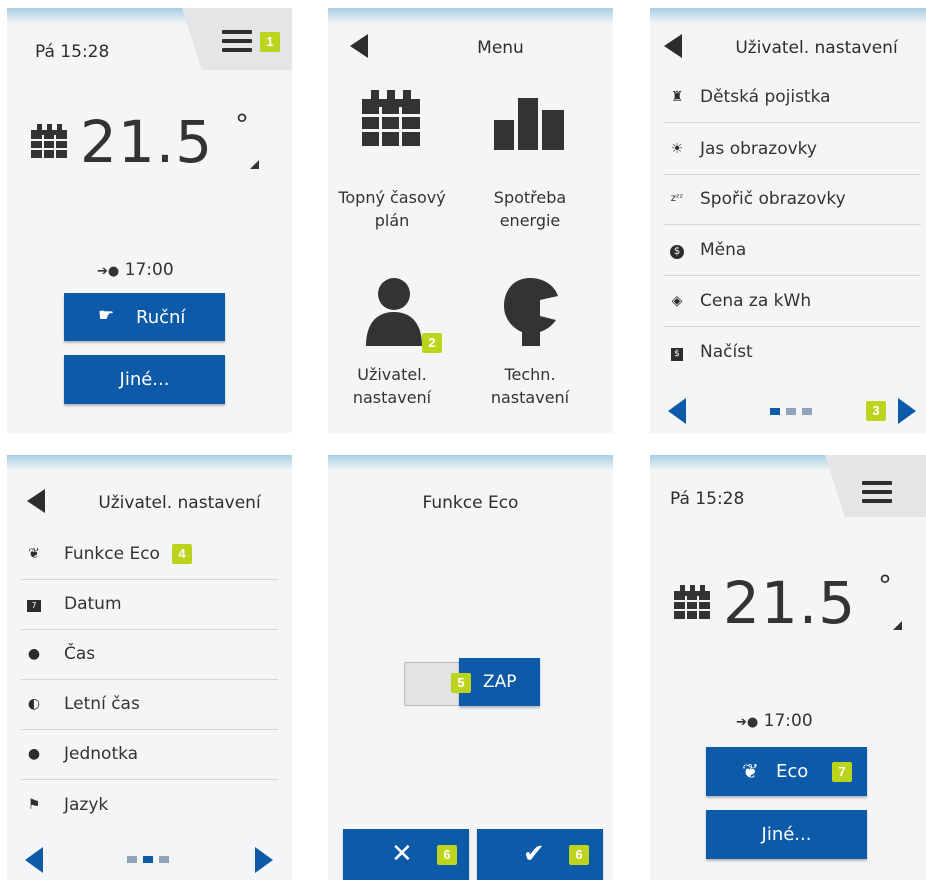  Describe the element at coordinates (102, 704) in the screenshot. I see `list-item-label: Letní čas` at that location.